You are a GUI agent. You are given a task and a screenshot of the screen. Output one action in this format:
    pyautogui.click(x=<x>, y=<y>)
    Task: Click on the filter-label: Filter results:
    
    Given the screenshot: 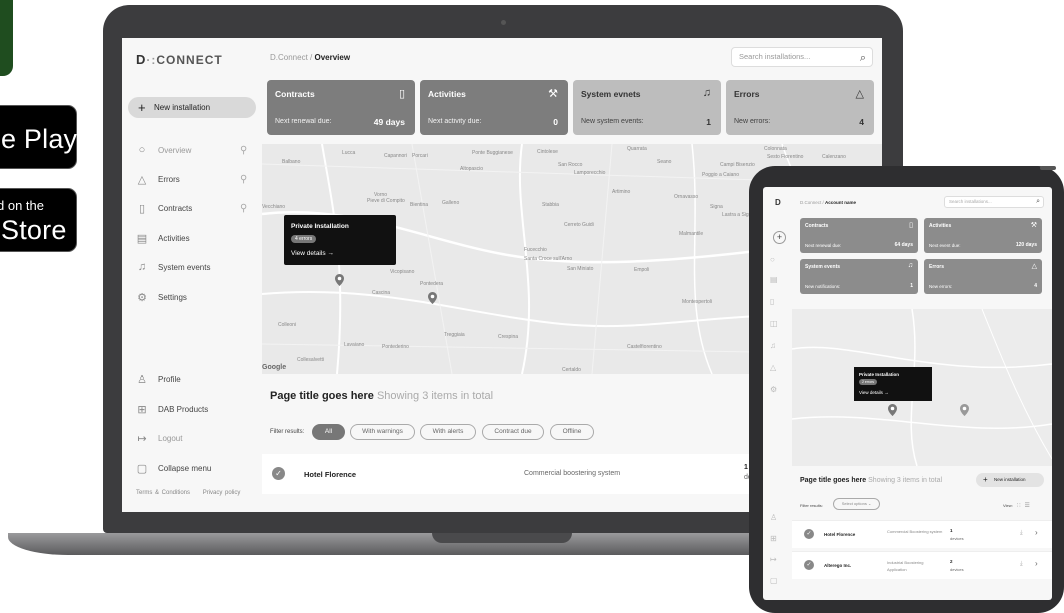 What is the action you would take?
    pyautogui.click(x=811, y=505)
    